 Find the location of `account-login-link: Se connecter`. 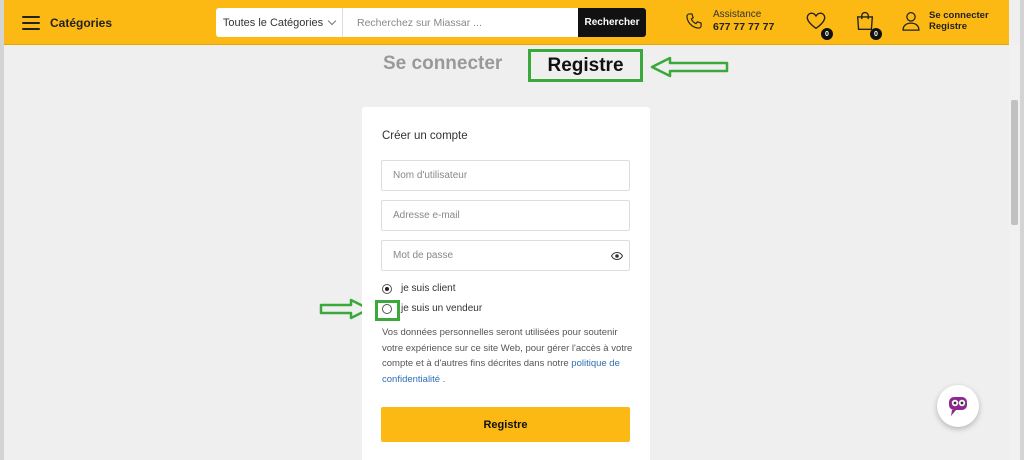

account-login-link: Se connecter is located at coordinates (959, 15).